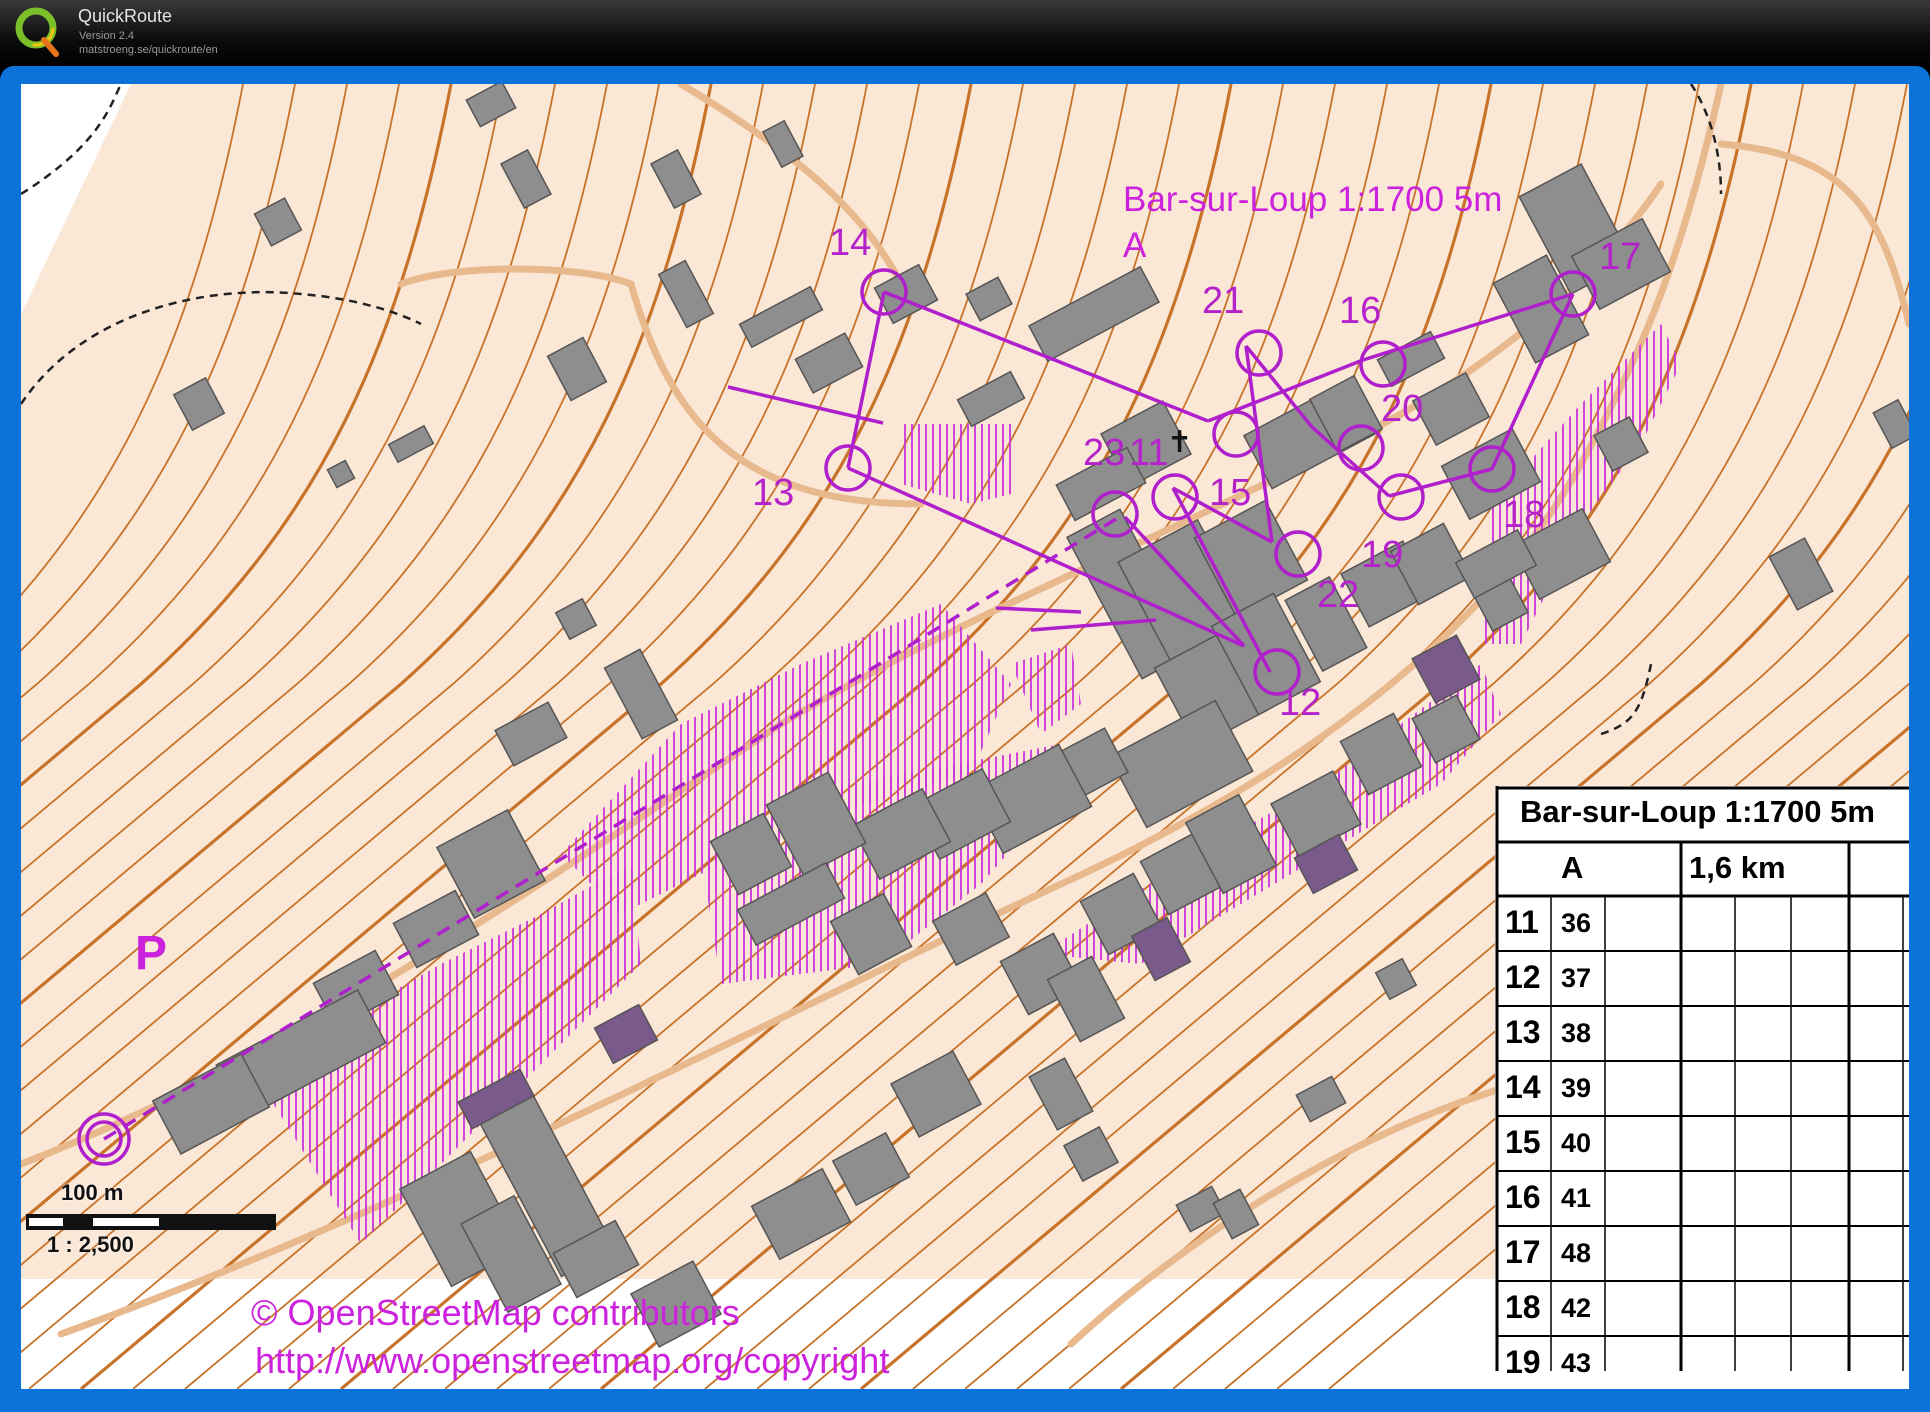 The height and width of the screenshot is (1412, 1930). Describe the element at coordinates (107, 36) in the screenshot. I see `app-version: Version 2.4` at that location.